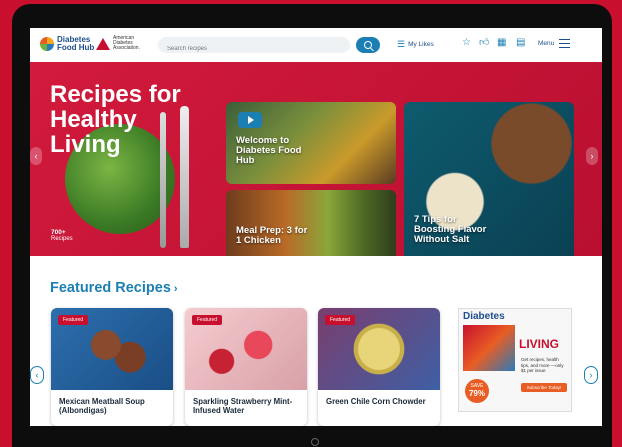  I want to click on logo-text: Diabetes Food Hub, so click(76, 43).